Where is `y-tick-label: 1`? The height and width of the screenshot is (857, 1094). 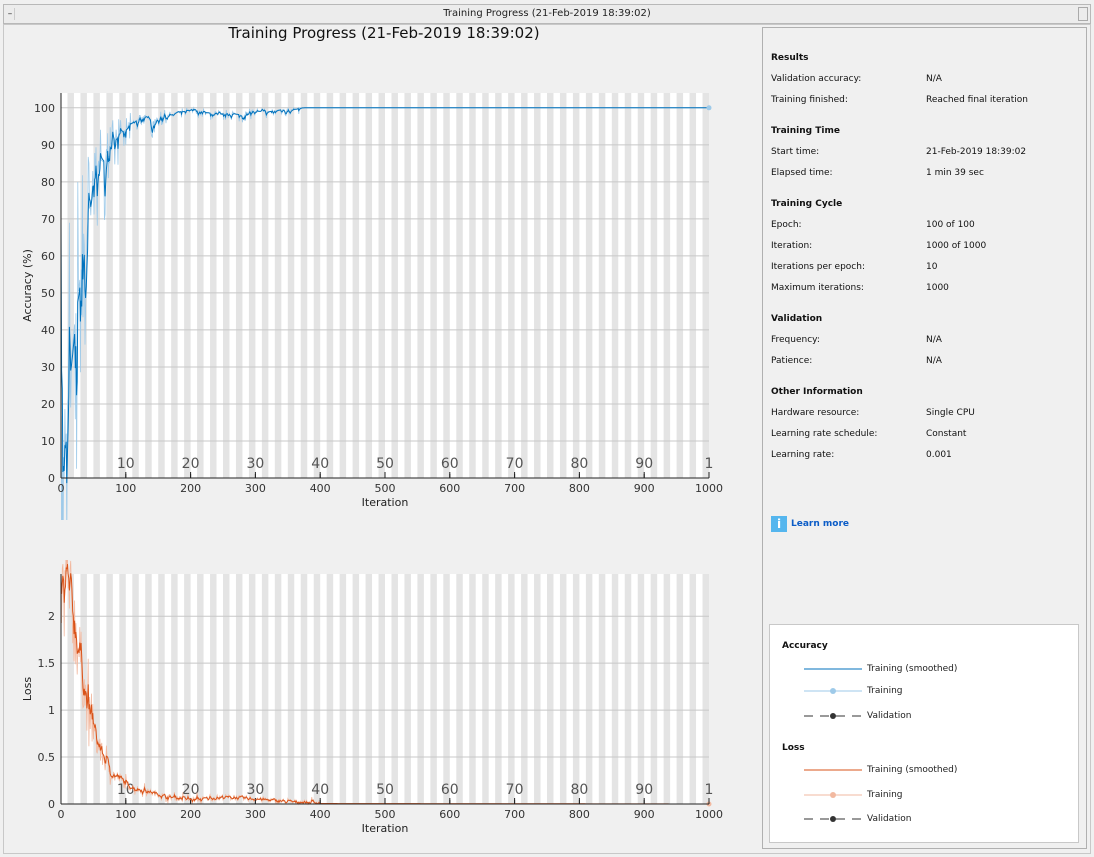 y-tick-label: 1 is located at coordinates (51, 710).